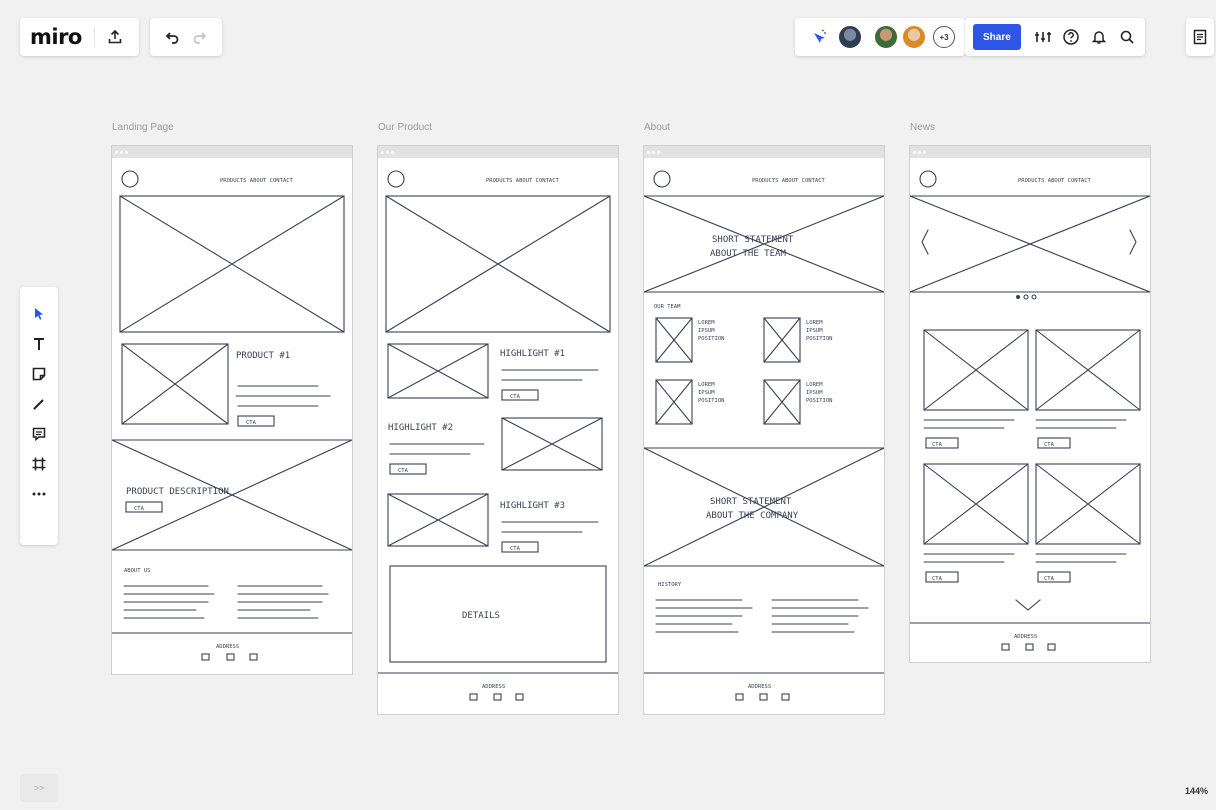  What do you see at coordinates (1043, 37) in the screenshot?
I see `settings-icon` at bounding box center [1043, 37].